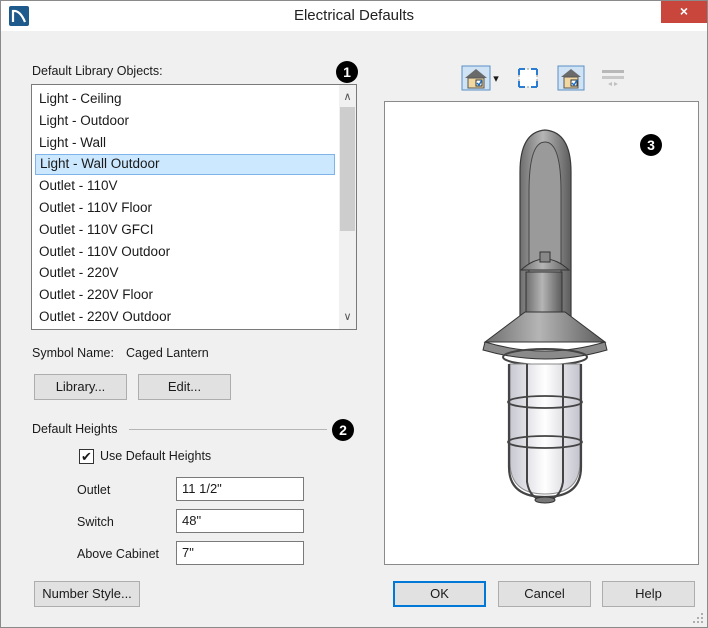 This screenshot has height=628, width=708. I want to click on window-title: Electrical Defaults, so click(354, 15).